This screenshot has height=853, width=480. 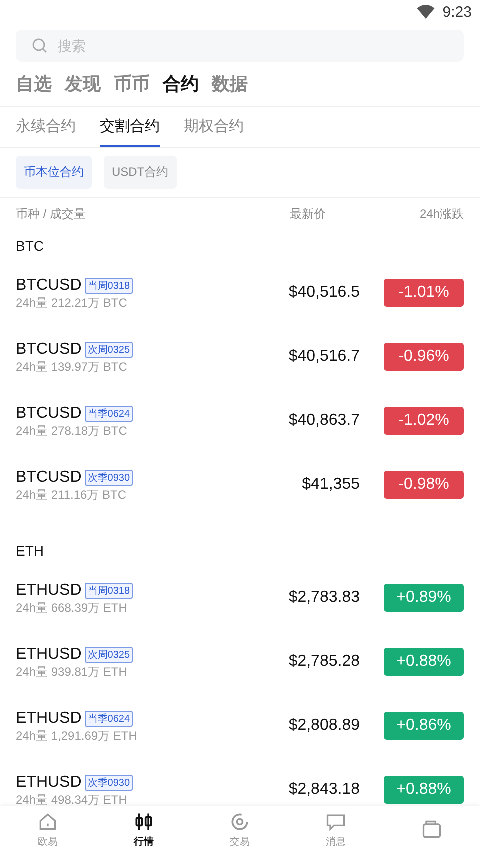 I want to click on price-text: $40,516.7, so click(x=324, y=357).